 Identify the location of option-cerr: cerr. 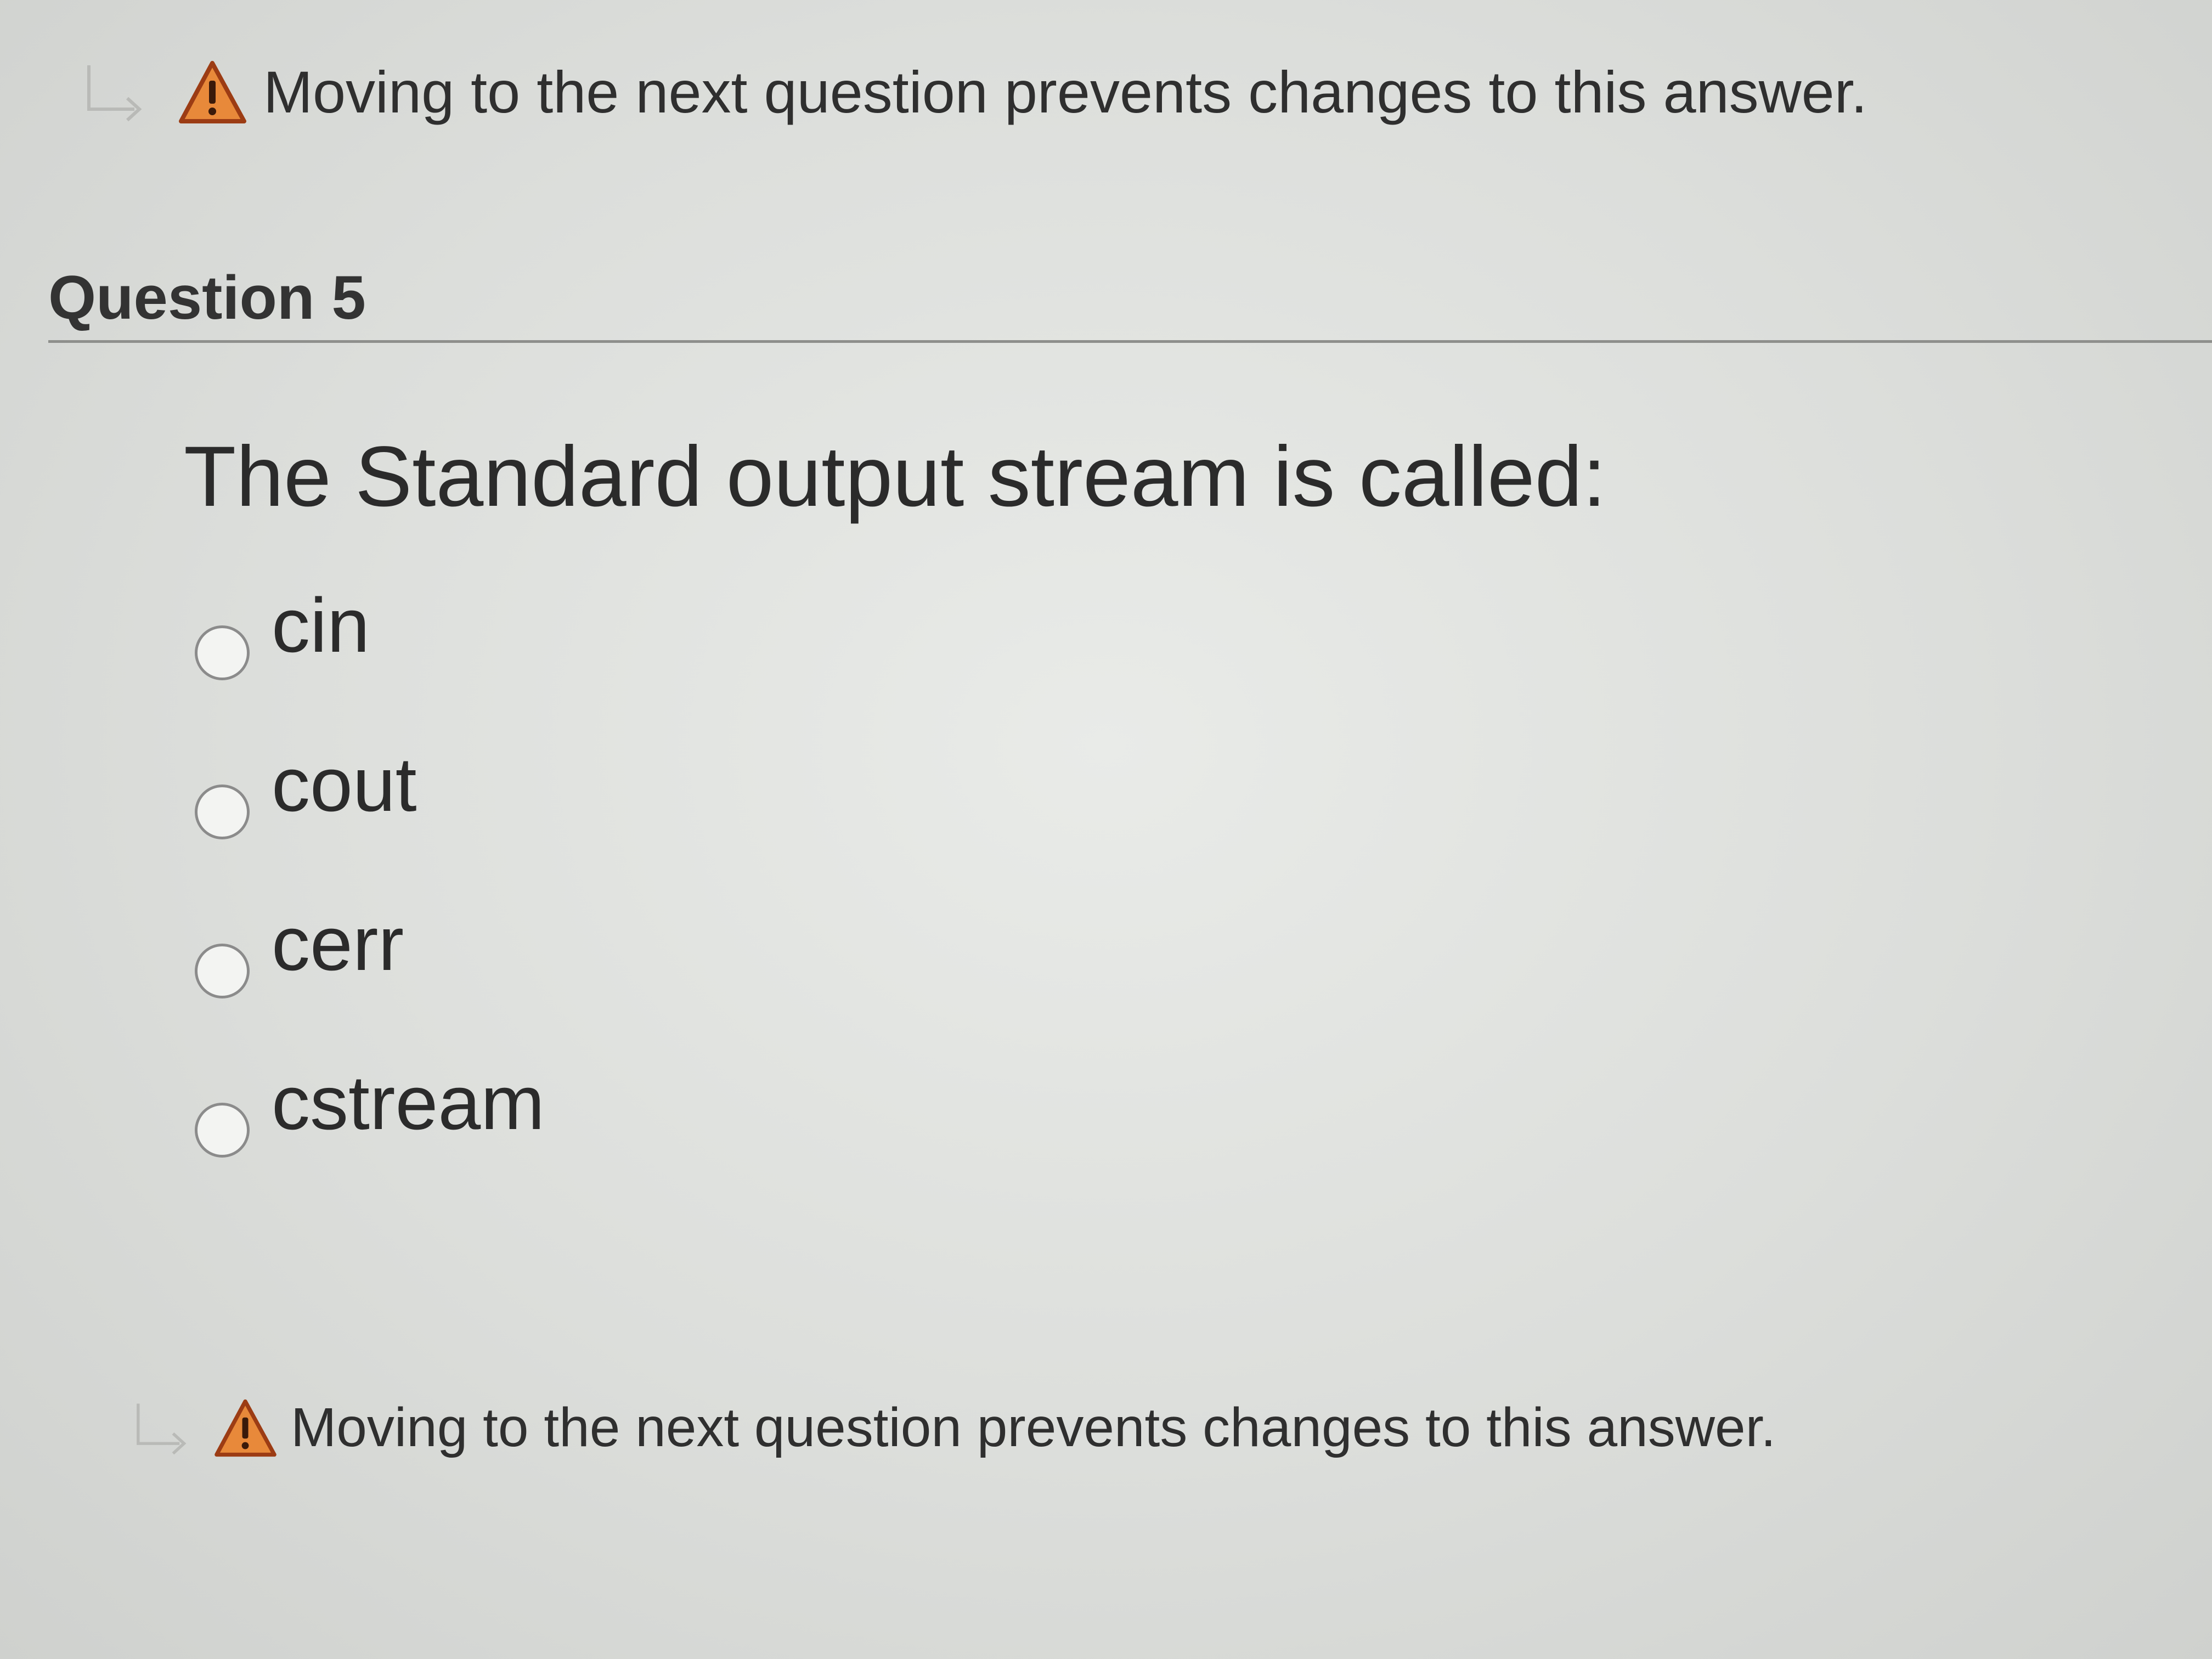
(370, 974).